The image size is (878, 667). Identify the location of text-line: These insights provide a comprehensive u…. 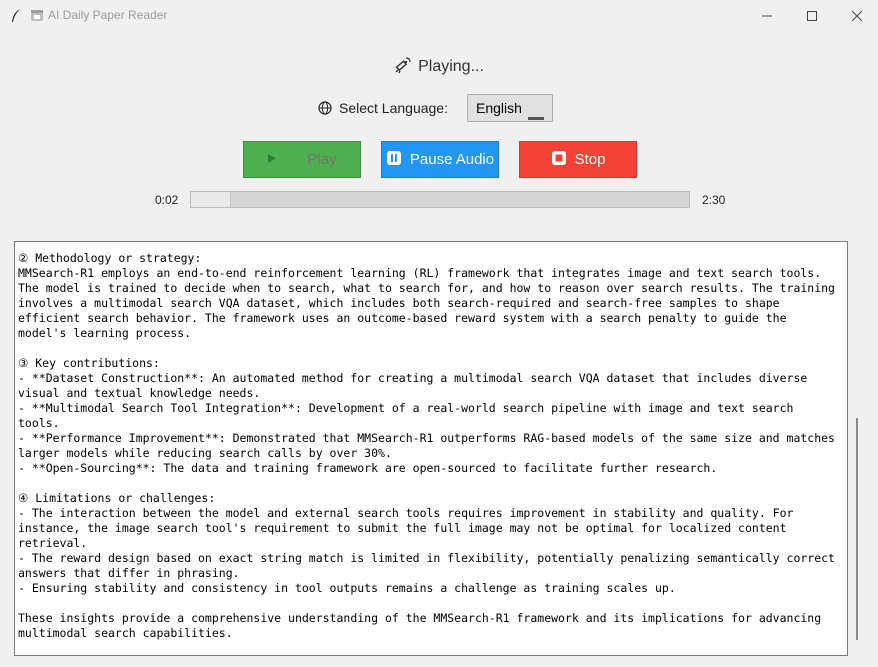
(420, 618).